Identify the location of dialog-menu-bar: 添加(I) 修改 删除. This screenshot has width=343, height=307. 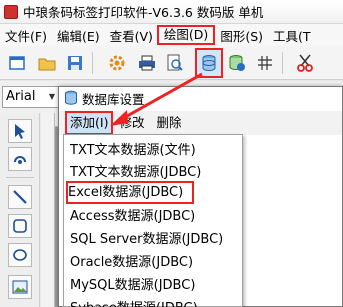
(200, 123).